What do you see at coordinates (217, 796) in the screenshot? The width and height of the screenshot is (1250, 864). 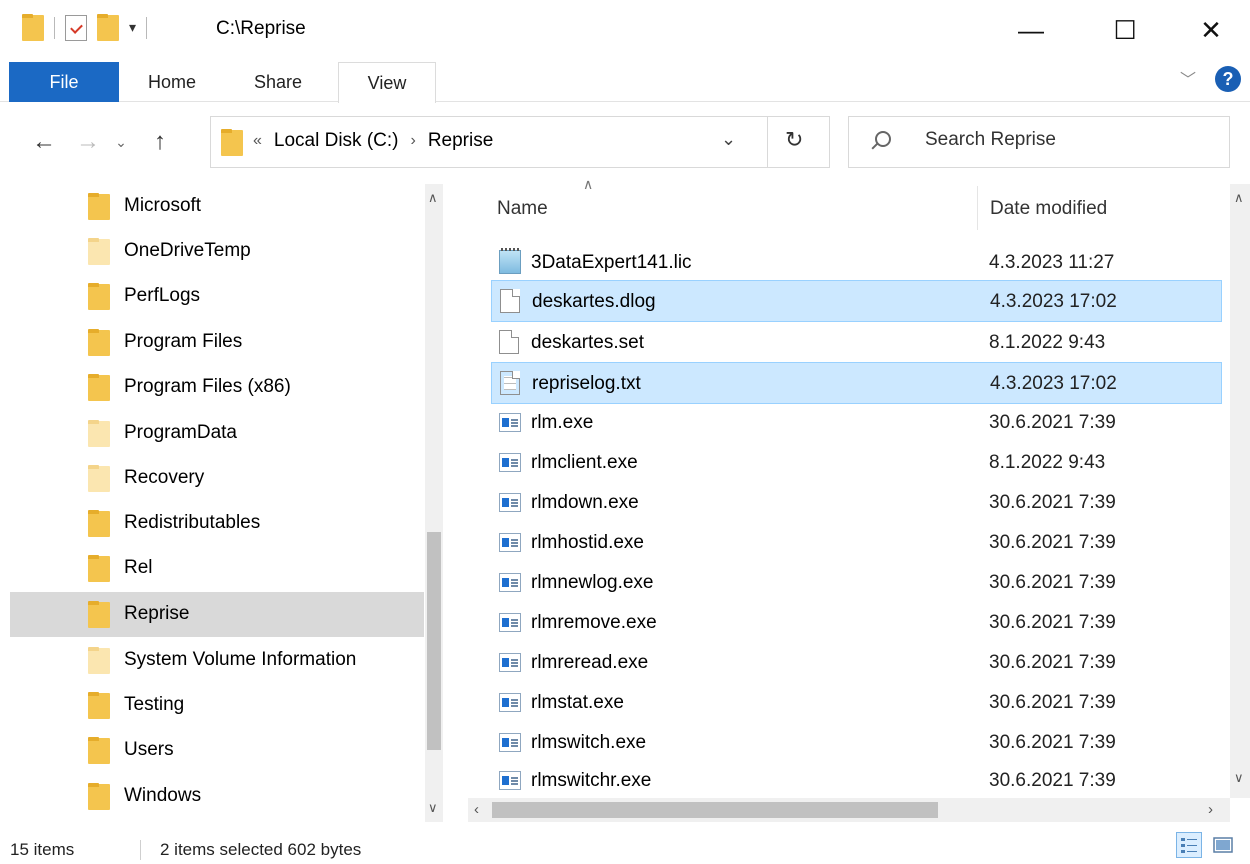 I see `nav-item-windows: Windows` at bounding box center [217, 796].